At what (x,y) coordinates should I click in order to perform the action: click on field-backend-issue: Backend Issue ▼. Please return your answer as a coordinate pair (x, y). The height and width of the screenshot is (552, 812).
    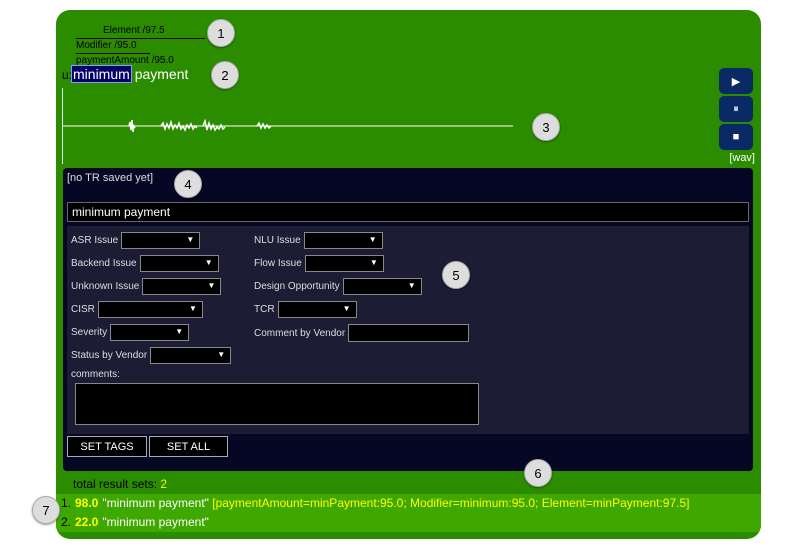
    Looking at the image, I should click on (145, 263).